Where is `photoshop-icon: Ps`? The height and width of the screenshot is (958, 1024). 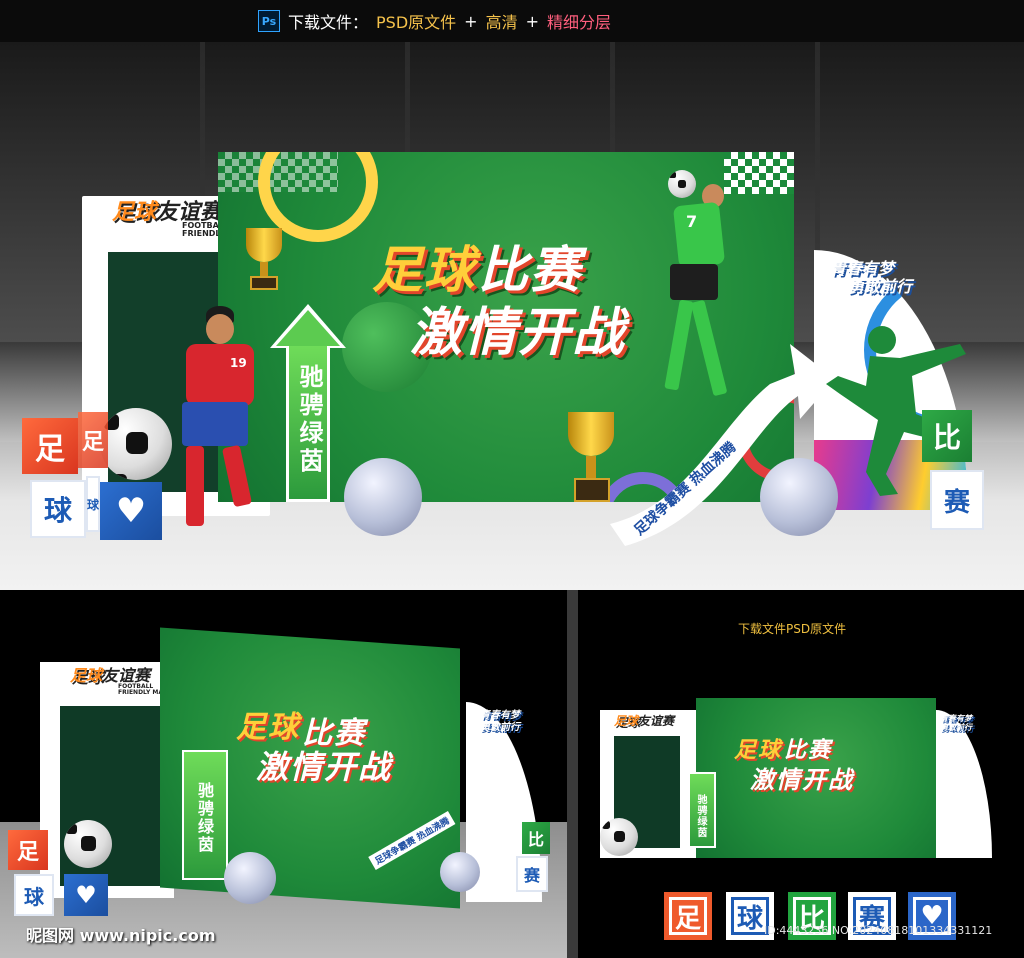 photoshop-icon: Ps is located at coordinates (269, 21).